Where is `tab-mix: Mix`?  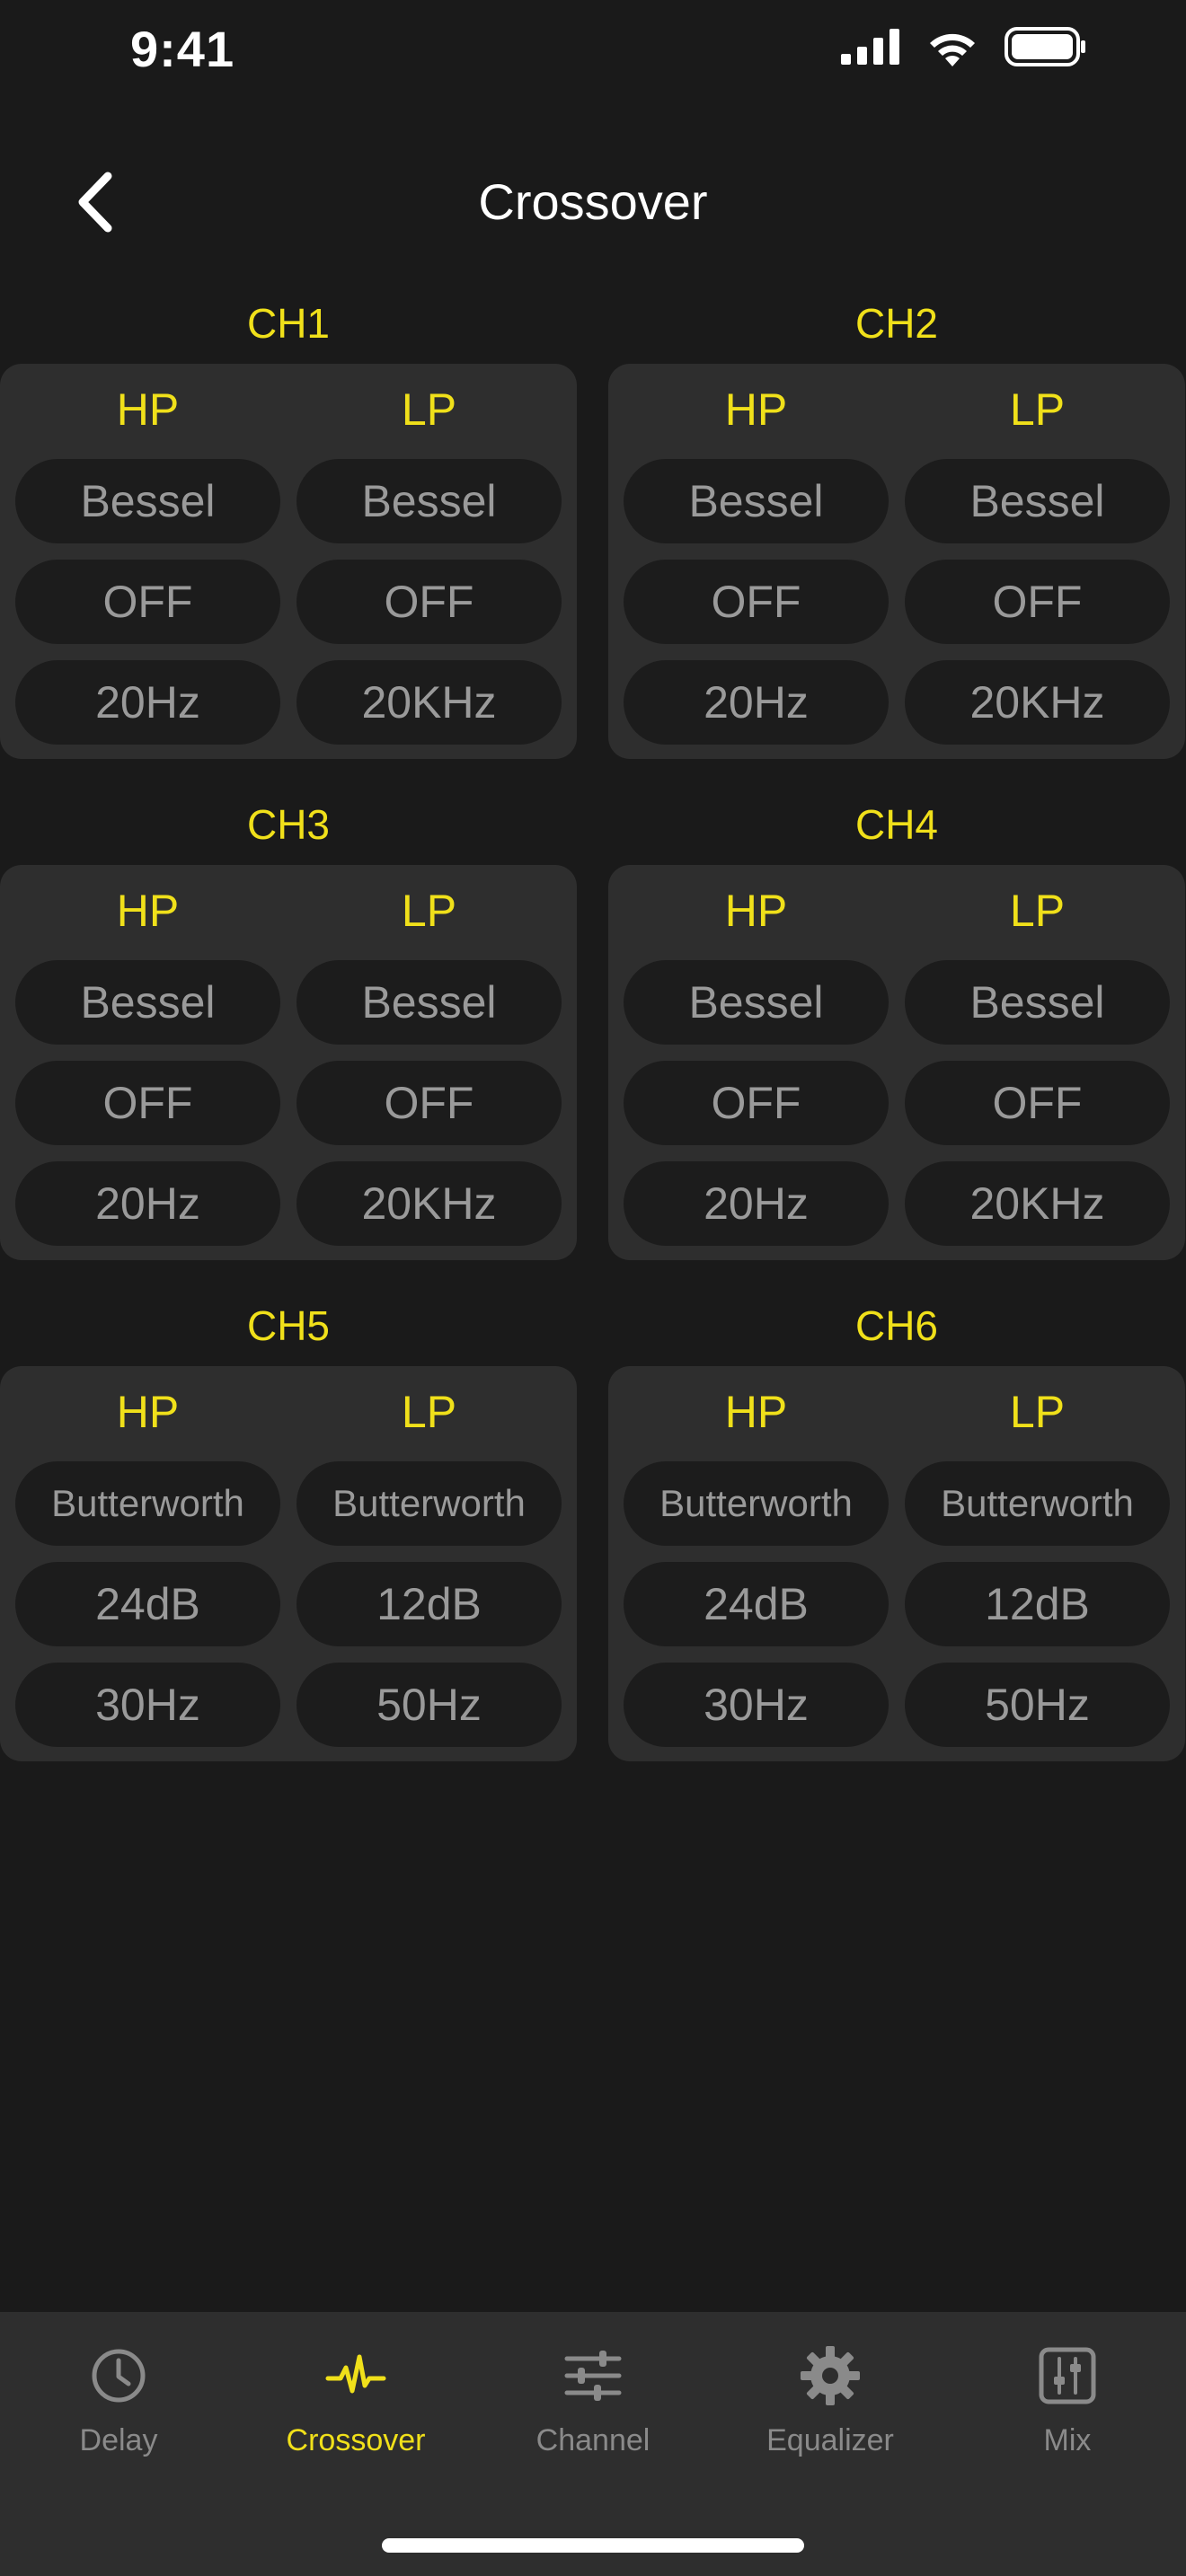
tab-mix: Mix is located at coordinates (1067, 2411).